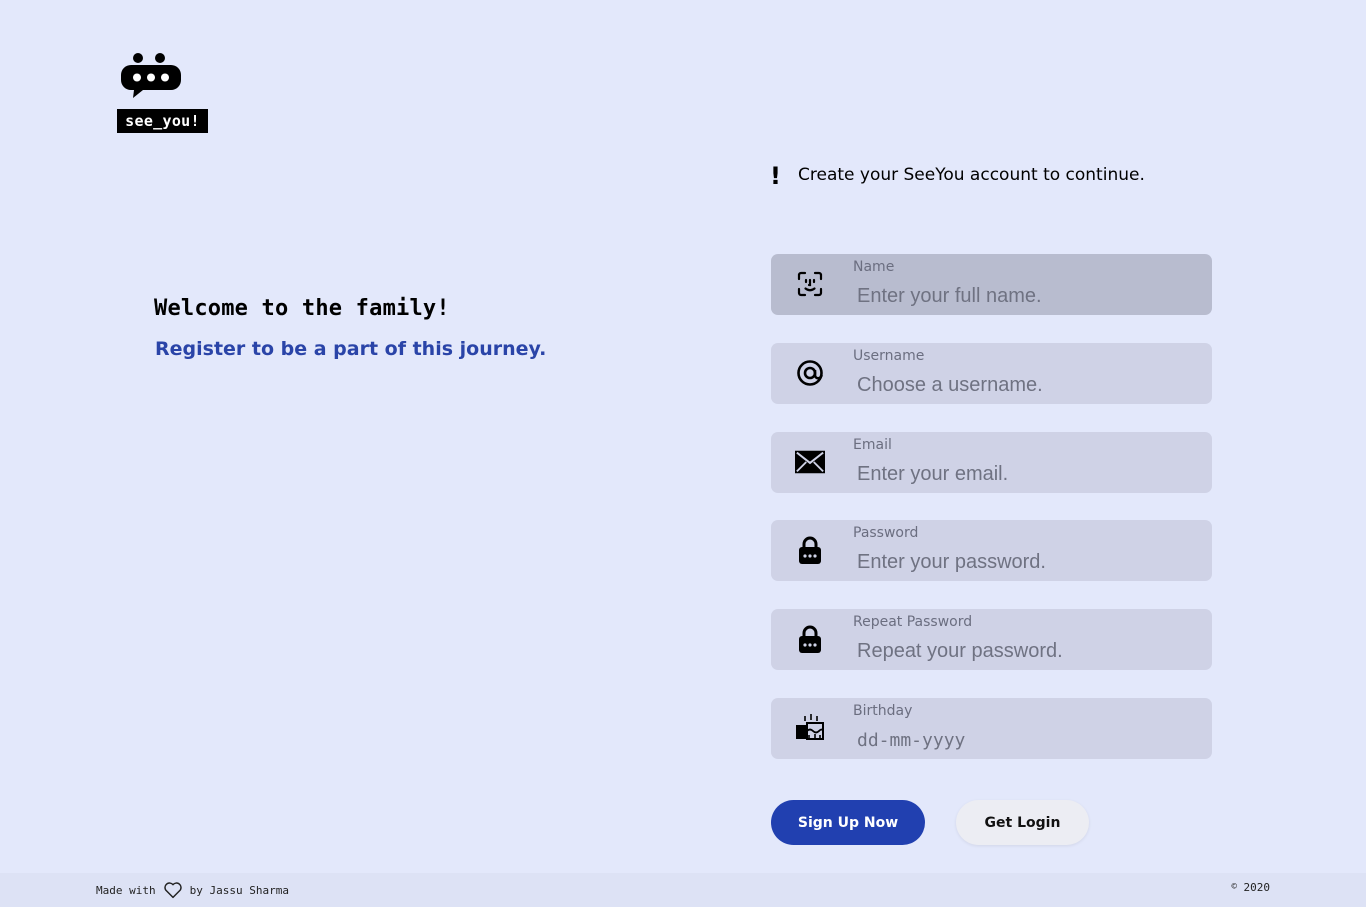  I want to click on username-field: Username, so click(991, 373).